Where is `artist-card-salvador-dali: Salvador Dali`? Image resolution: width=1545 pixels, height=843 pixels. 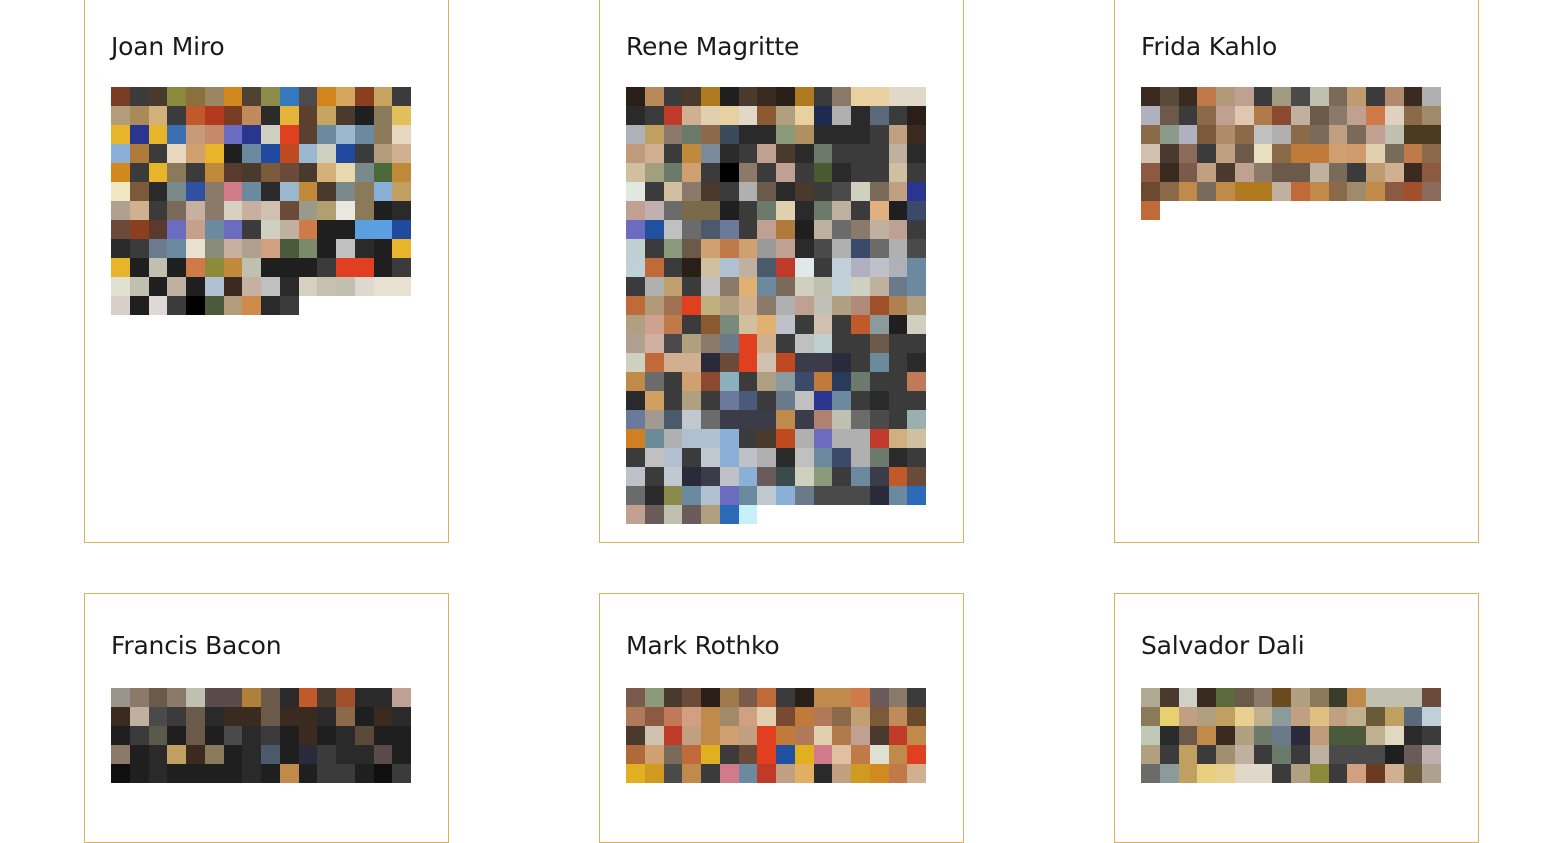
artist-card-salvador-dali: Salvador Dali is located at coordinates (1296, 718).